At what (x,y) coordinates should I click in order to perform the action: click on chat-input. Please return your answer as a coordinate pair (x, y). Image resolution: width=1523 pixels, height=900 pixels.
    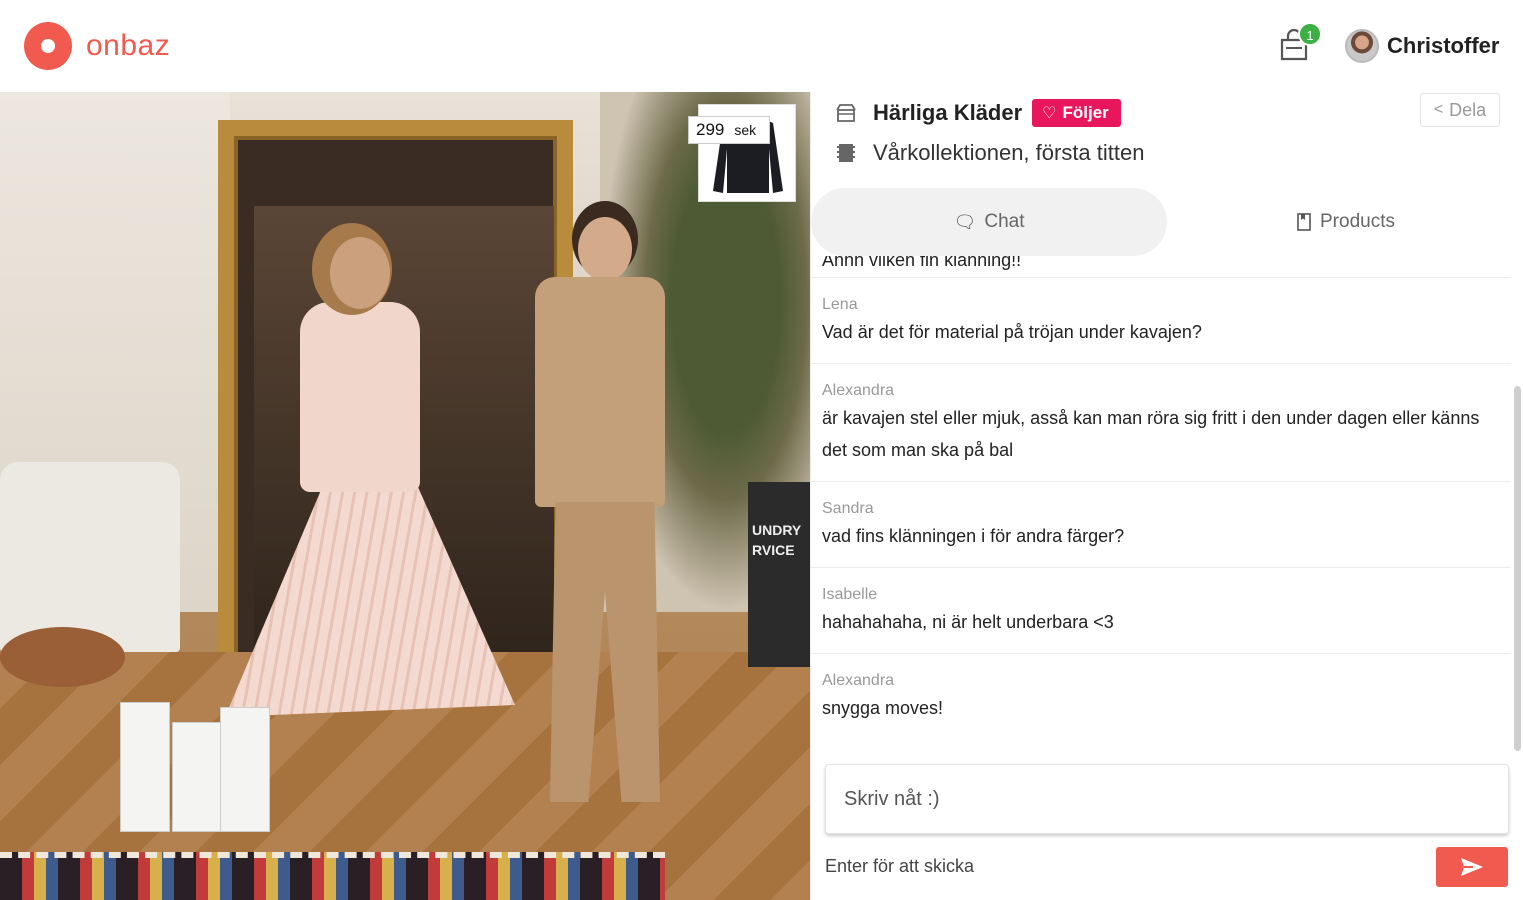
    Looking at the image, I should click on (1167, 799).